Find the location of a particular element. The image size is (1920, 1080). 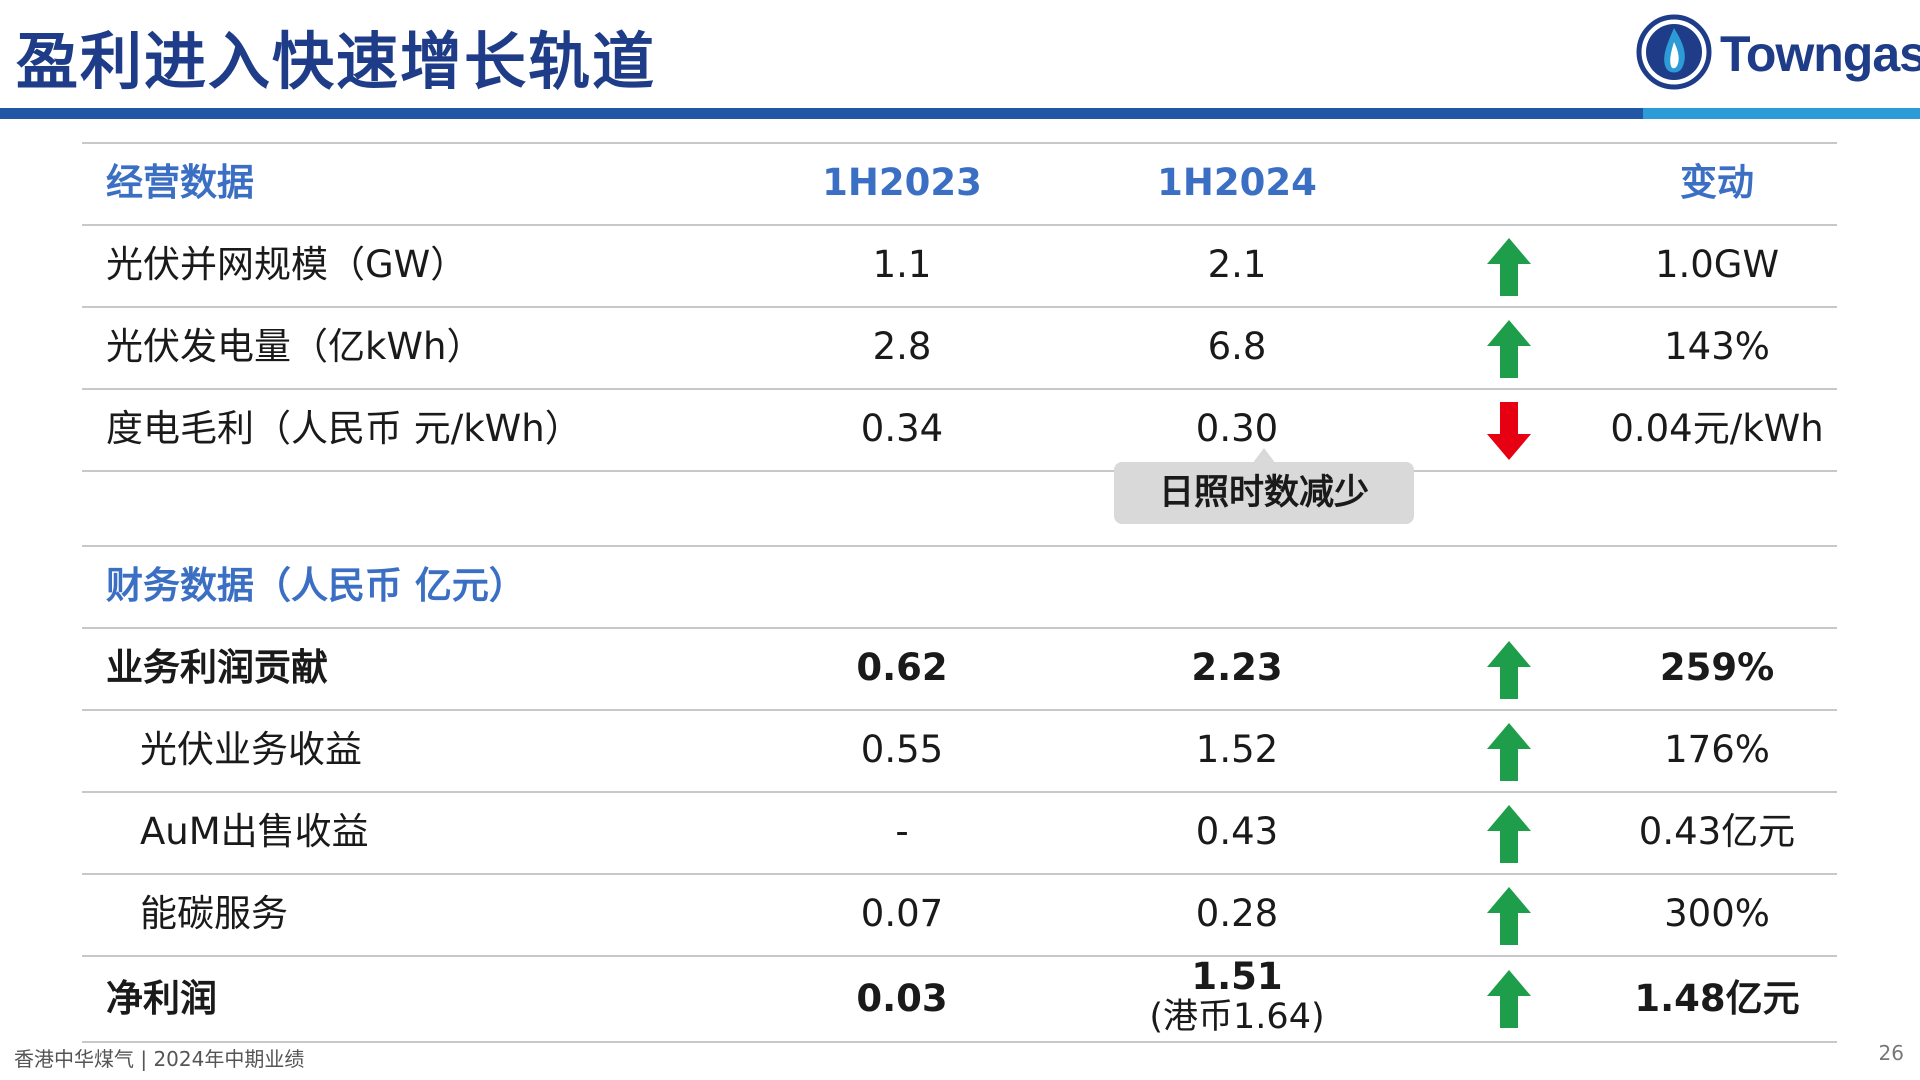

change-value: 1.0GW is located at coordinates (1717, 264).